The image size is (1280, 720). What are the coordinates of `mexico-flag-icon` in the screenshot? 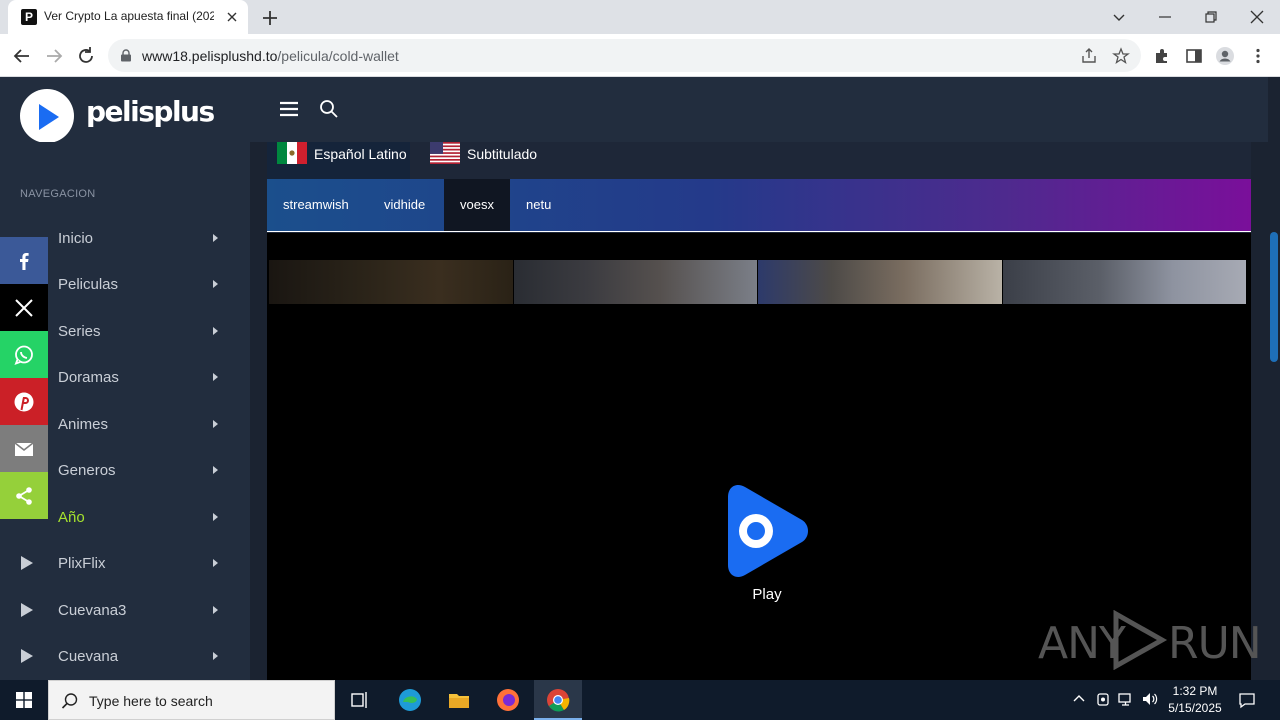 It's located at (292, 153).